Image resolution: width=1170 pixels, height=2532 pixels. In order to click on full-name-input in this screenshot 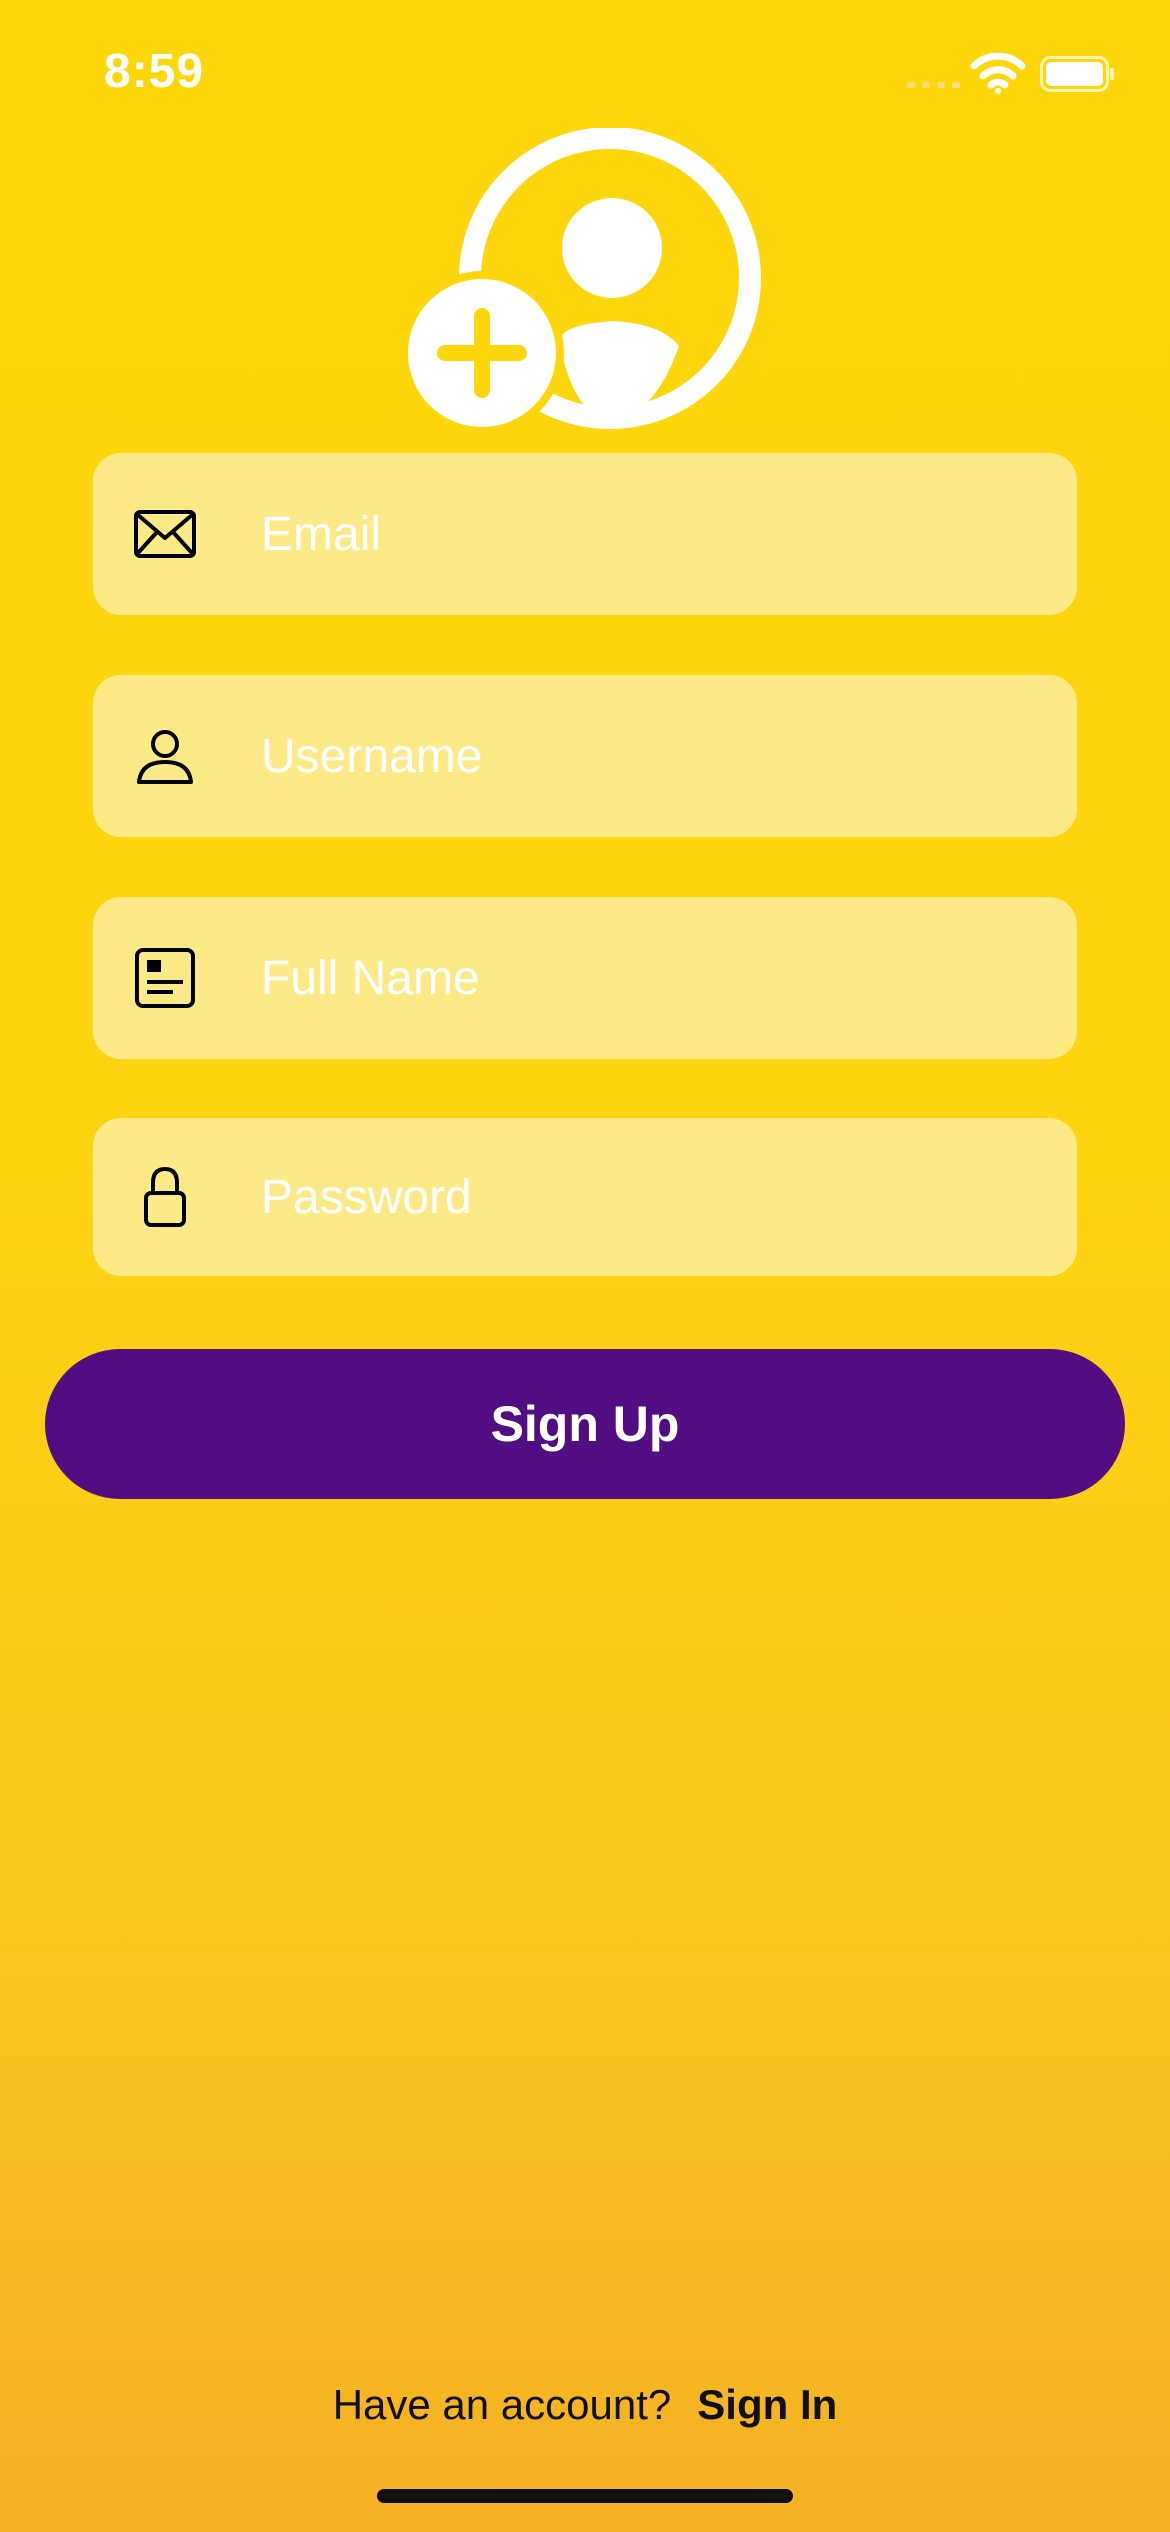, I will do `click(651, 978)`.